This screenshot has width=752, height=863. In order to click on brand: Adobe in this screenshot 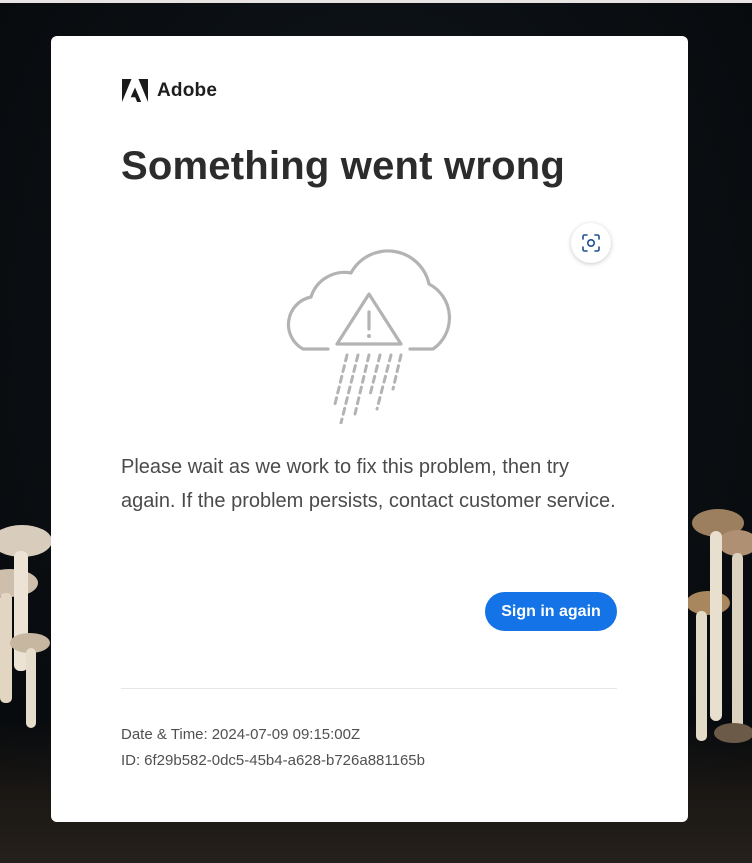, I will do `click(169, 90)`.